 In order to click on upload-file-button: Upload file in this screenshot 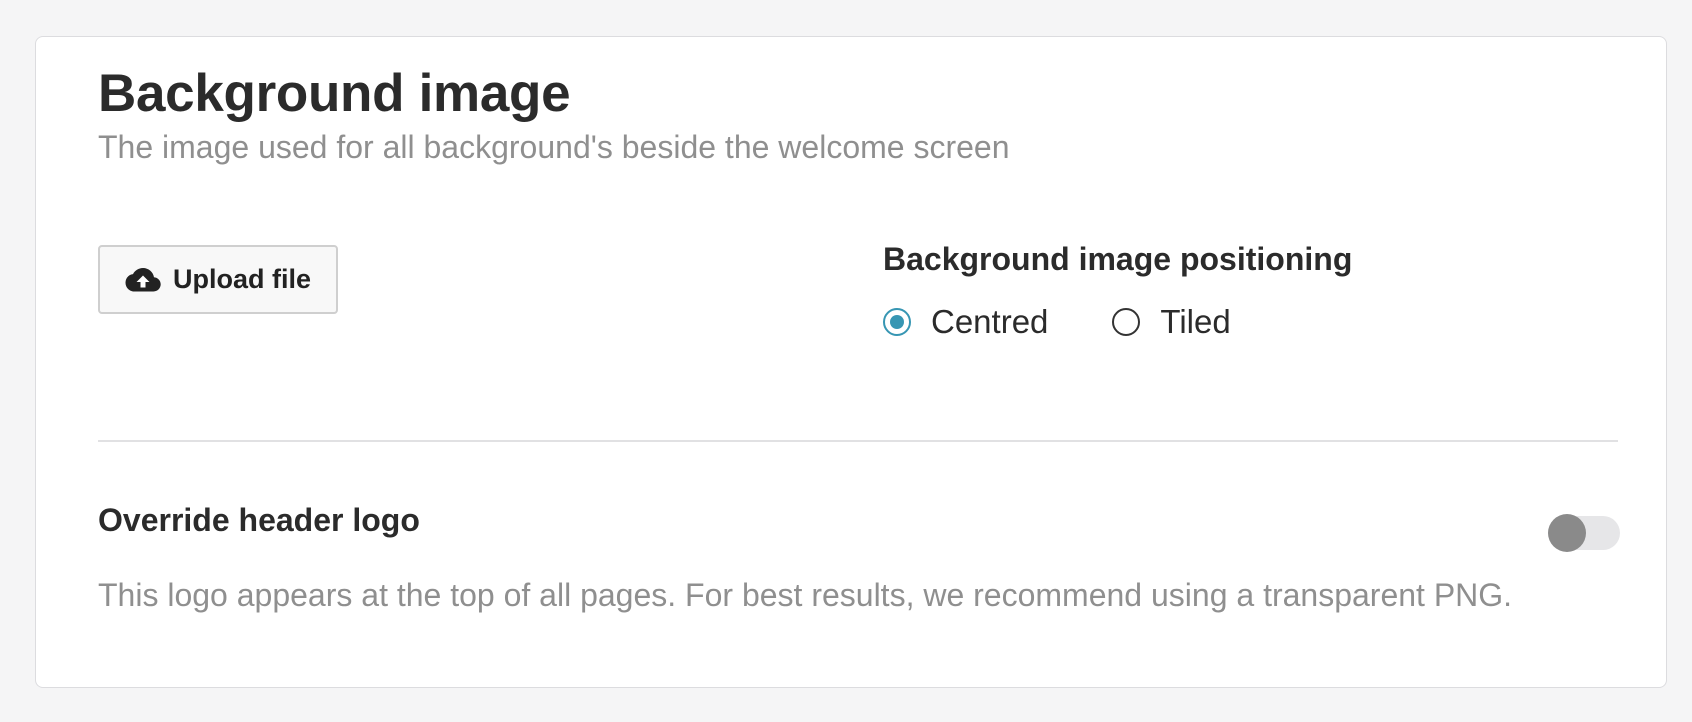, I will do `click(218, 279)`.